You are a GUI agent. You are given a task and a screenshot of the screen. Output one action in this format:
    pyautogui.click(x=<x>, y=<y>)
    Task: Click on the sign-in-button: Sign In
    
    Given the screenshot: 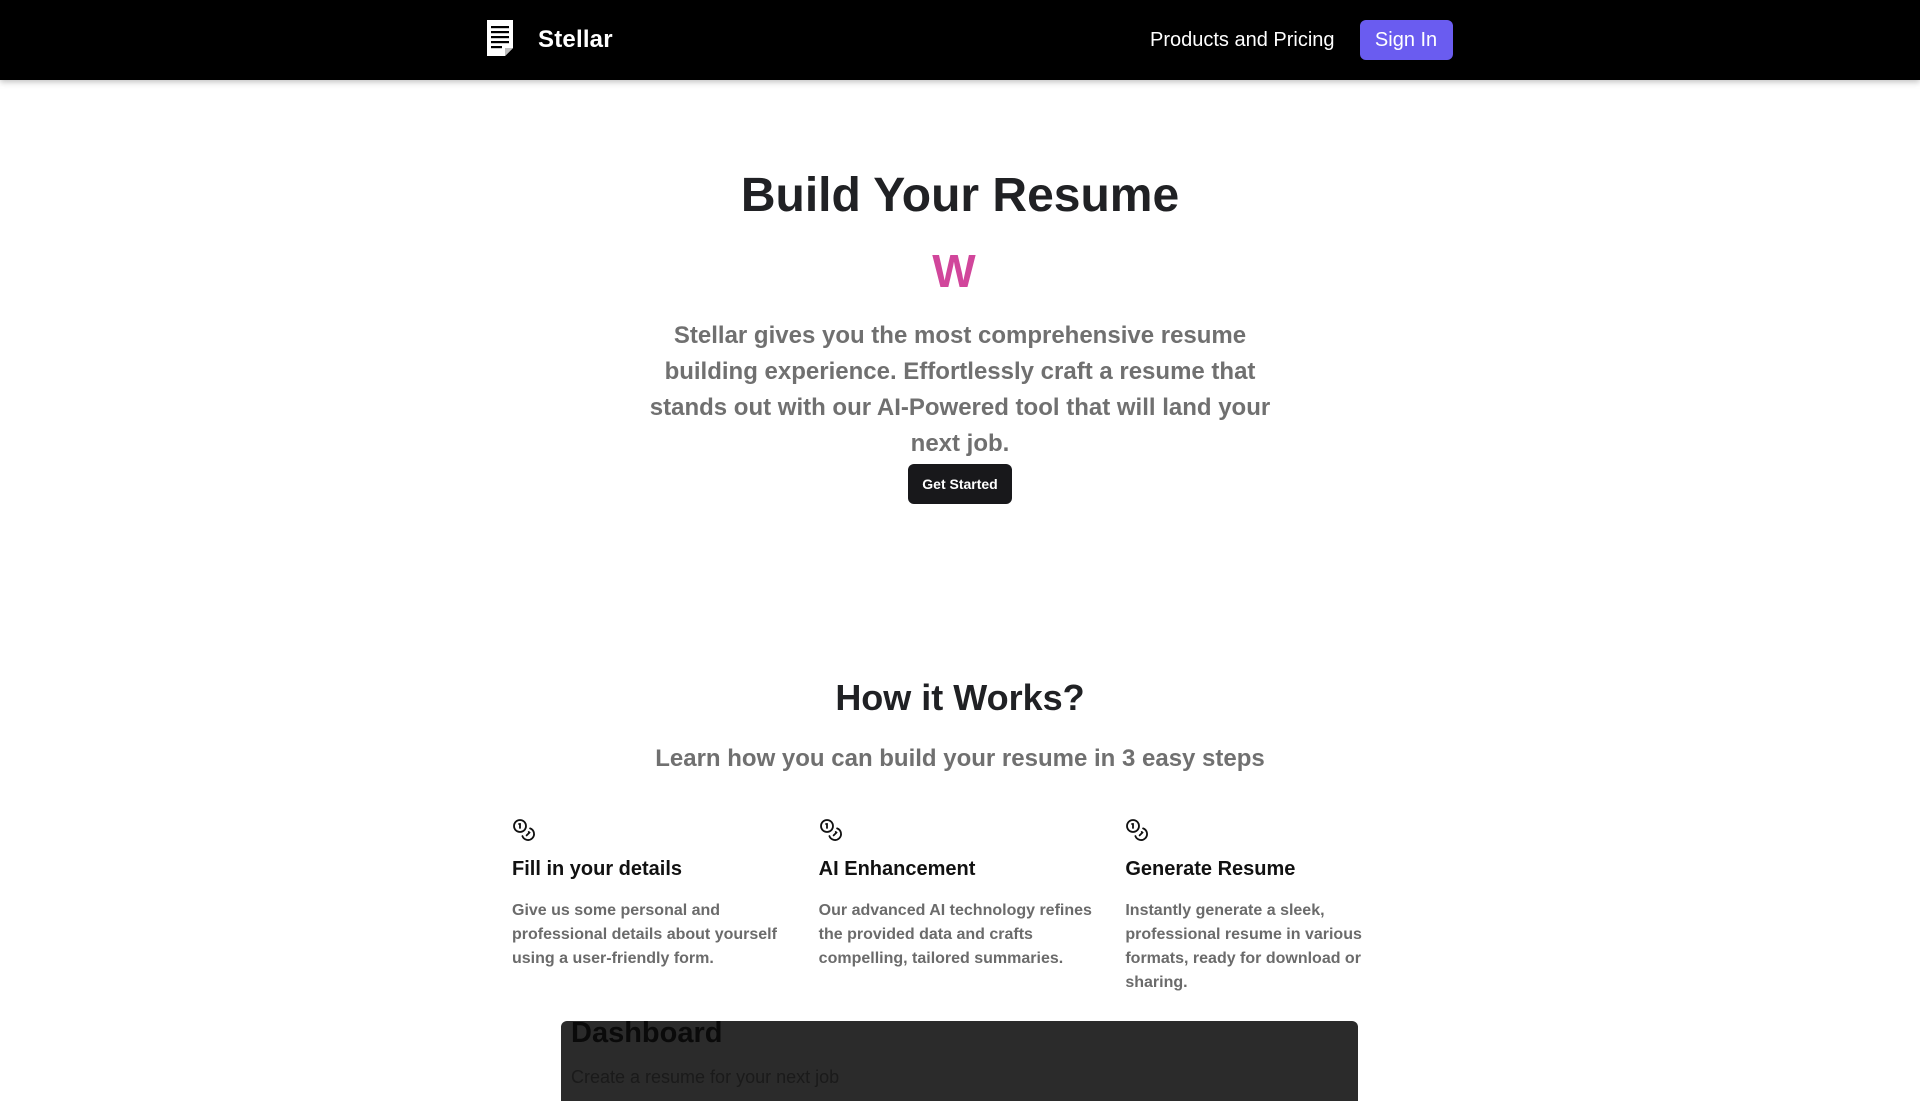 What is the action you would take?
    pyautogui.click(x=1406, y=40)
    